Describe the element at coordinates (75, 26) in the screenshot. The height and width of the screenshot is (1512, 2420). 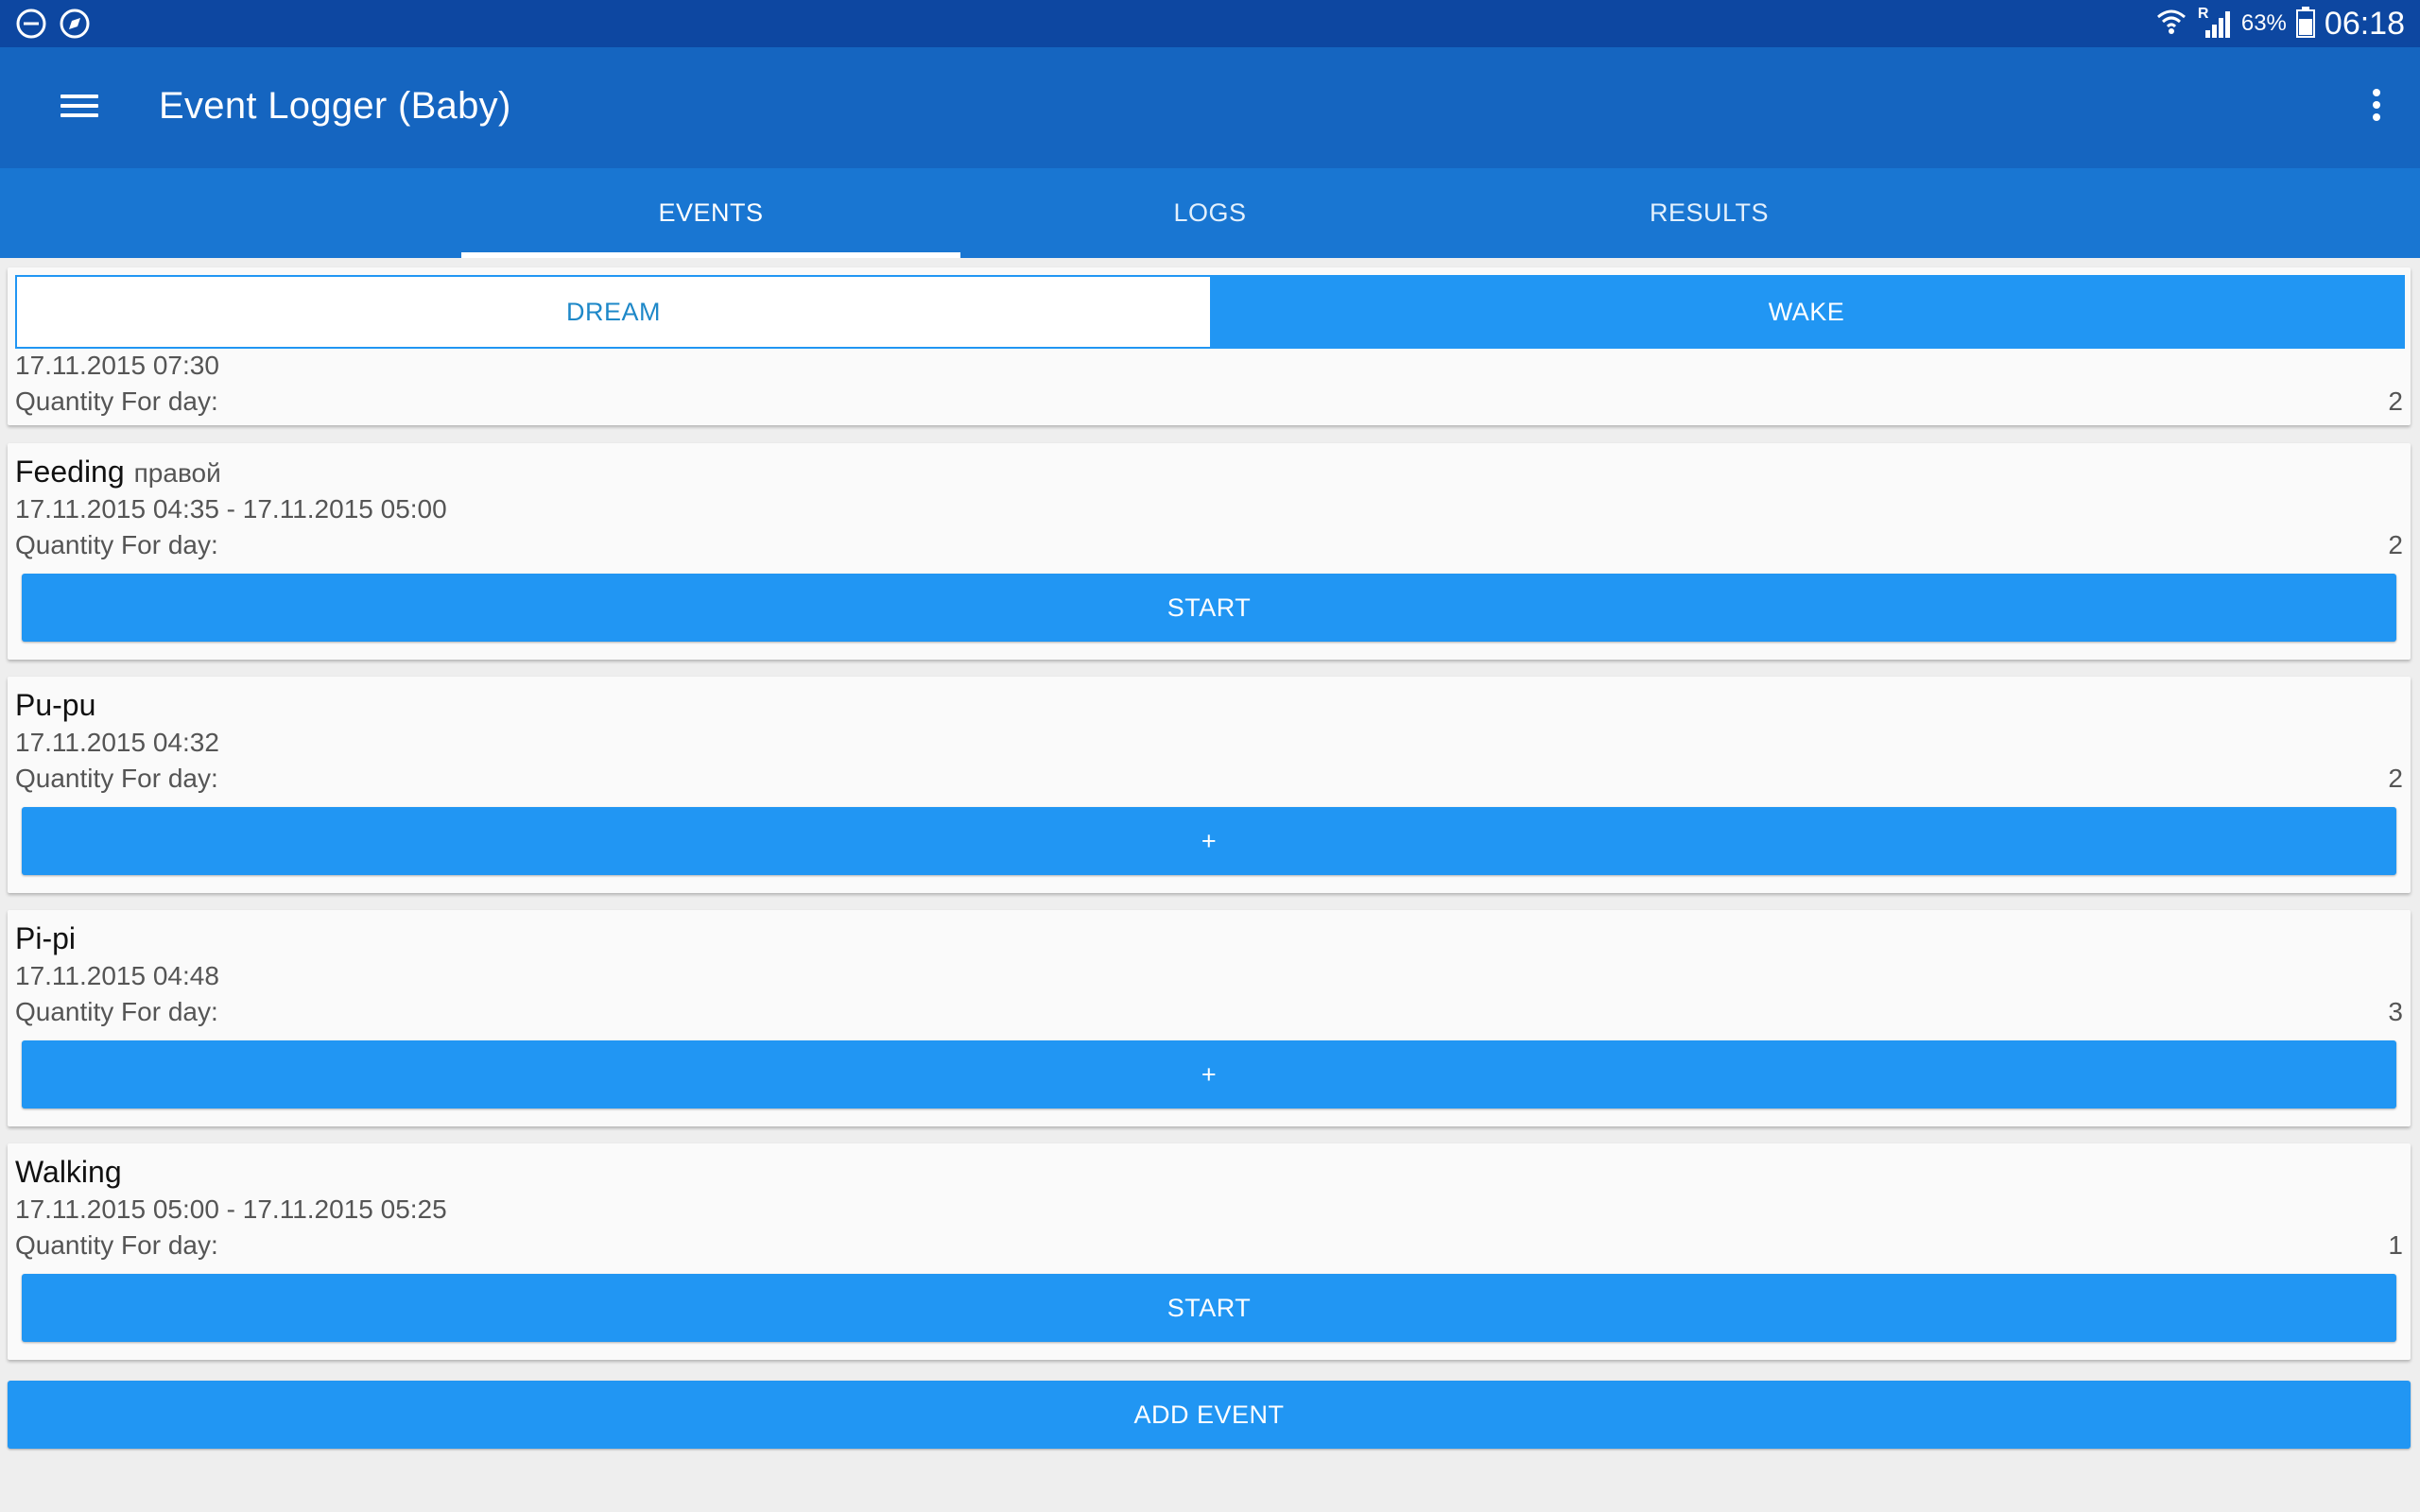
I see `compass-icon` at that location.